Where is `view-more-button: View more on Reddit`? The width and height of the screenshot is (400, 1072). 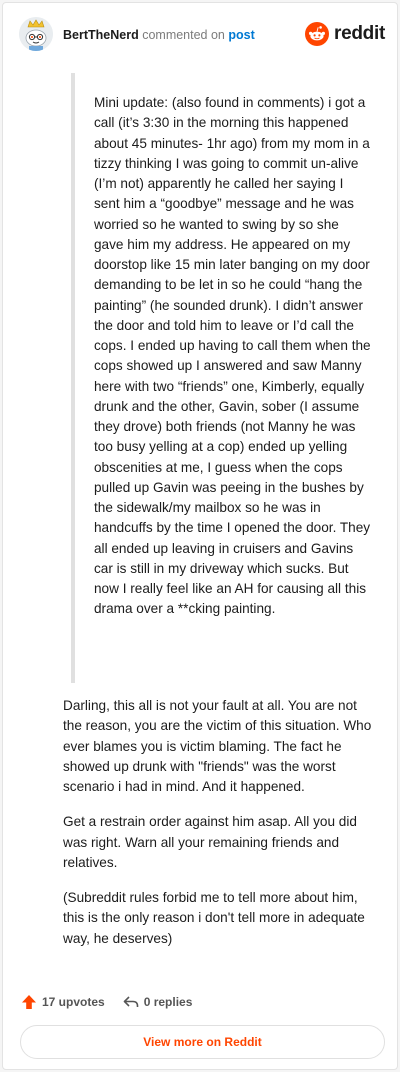
view-more-button: View more on Reddit is located at coordinates (202, 1042).